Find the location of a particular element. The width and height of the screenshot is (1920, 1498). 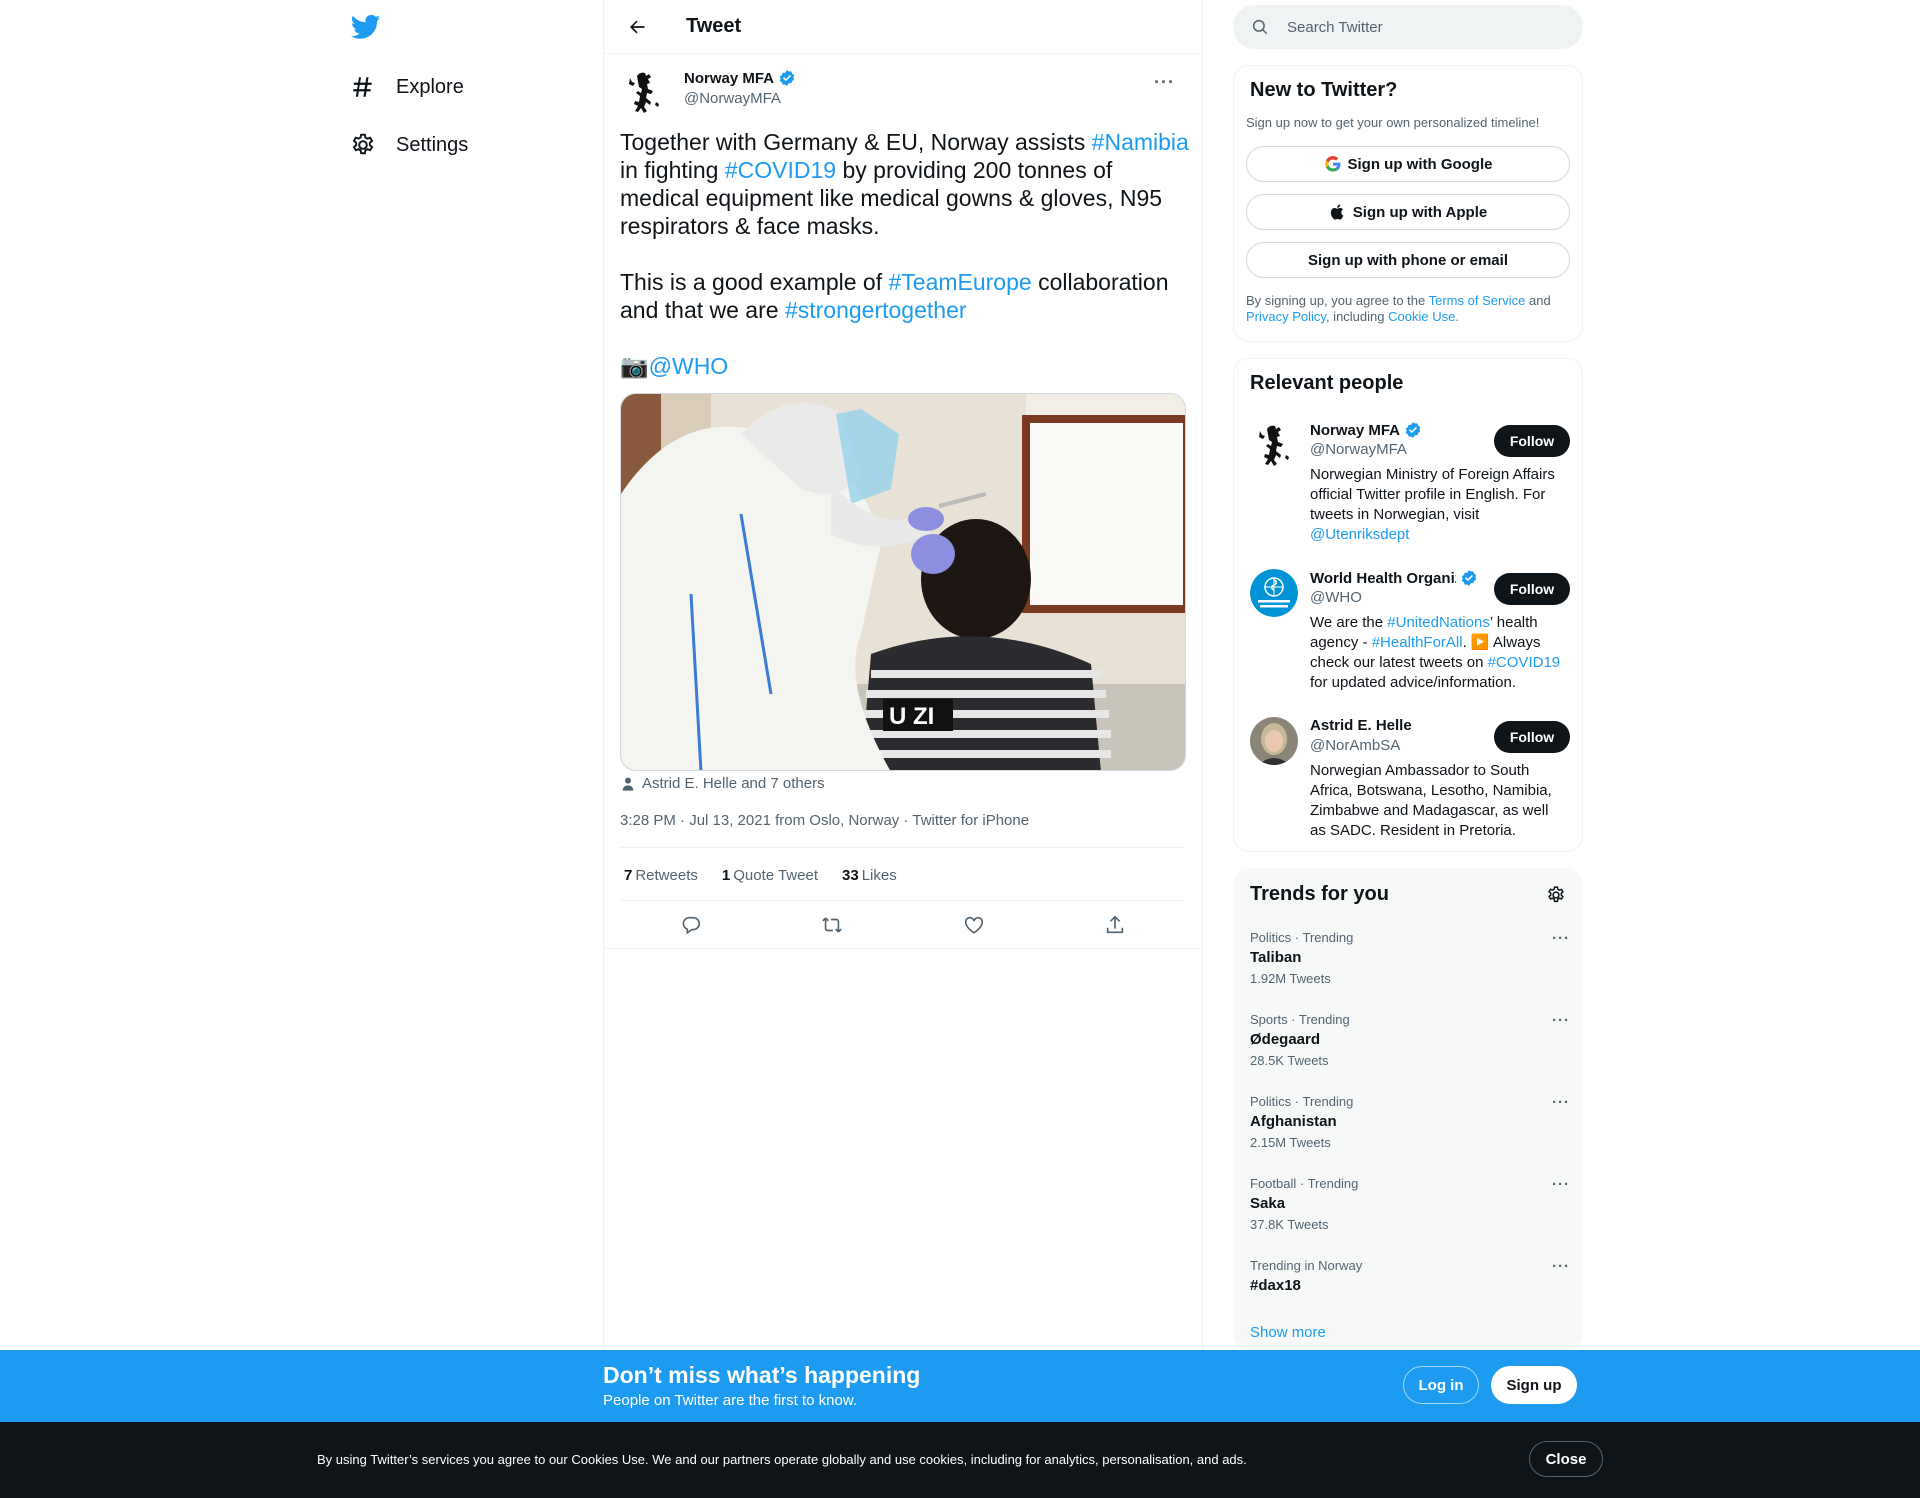

retweet-icon is located at coordinates (832, 925).